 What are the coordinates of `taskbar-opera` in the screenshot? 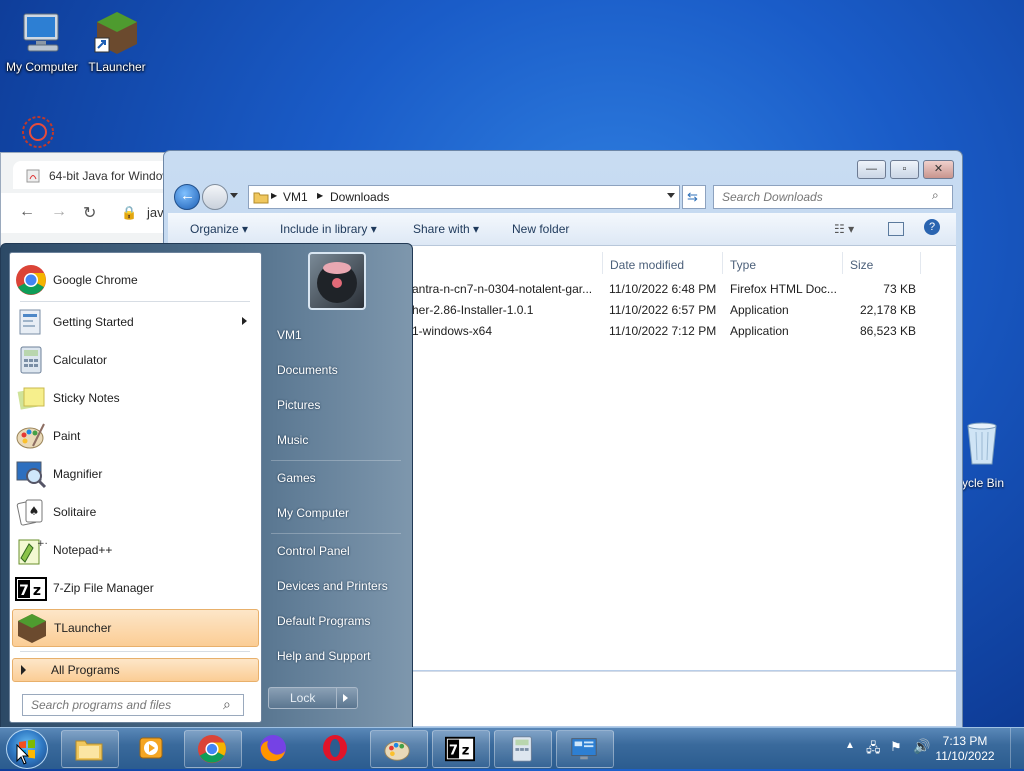 It's located at (336, 748).